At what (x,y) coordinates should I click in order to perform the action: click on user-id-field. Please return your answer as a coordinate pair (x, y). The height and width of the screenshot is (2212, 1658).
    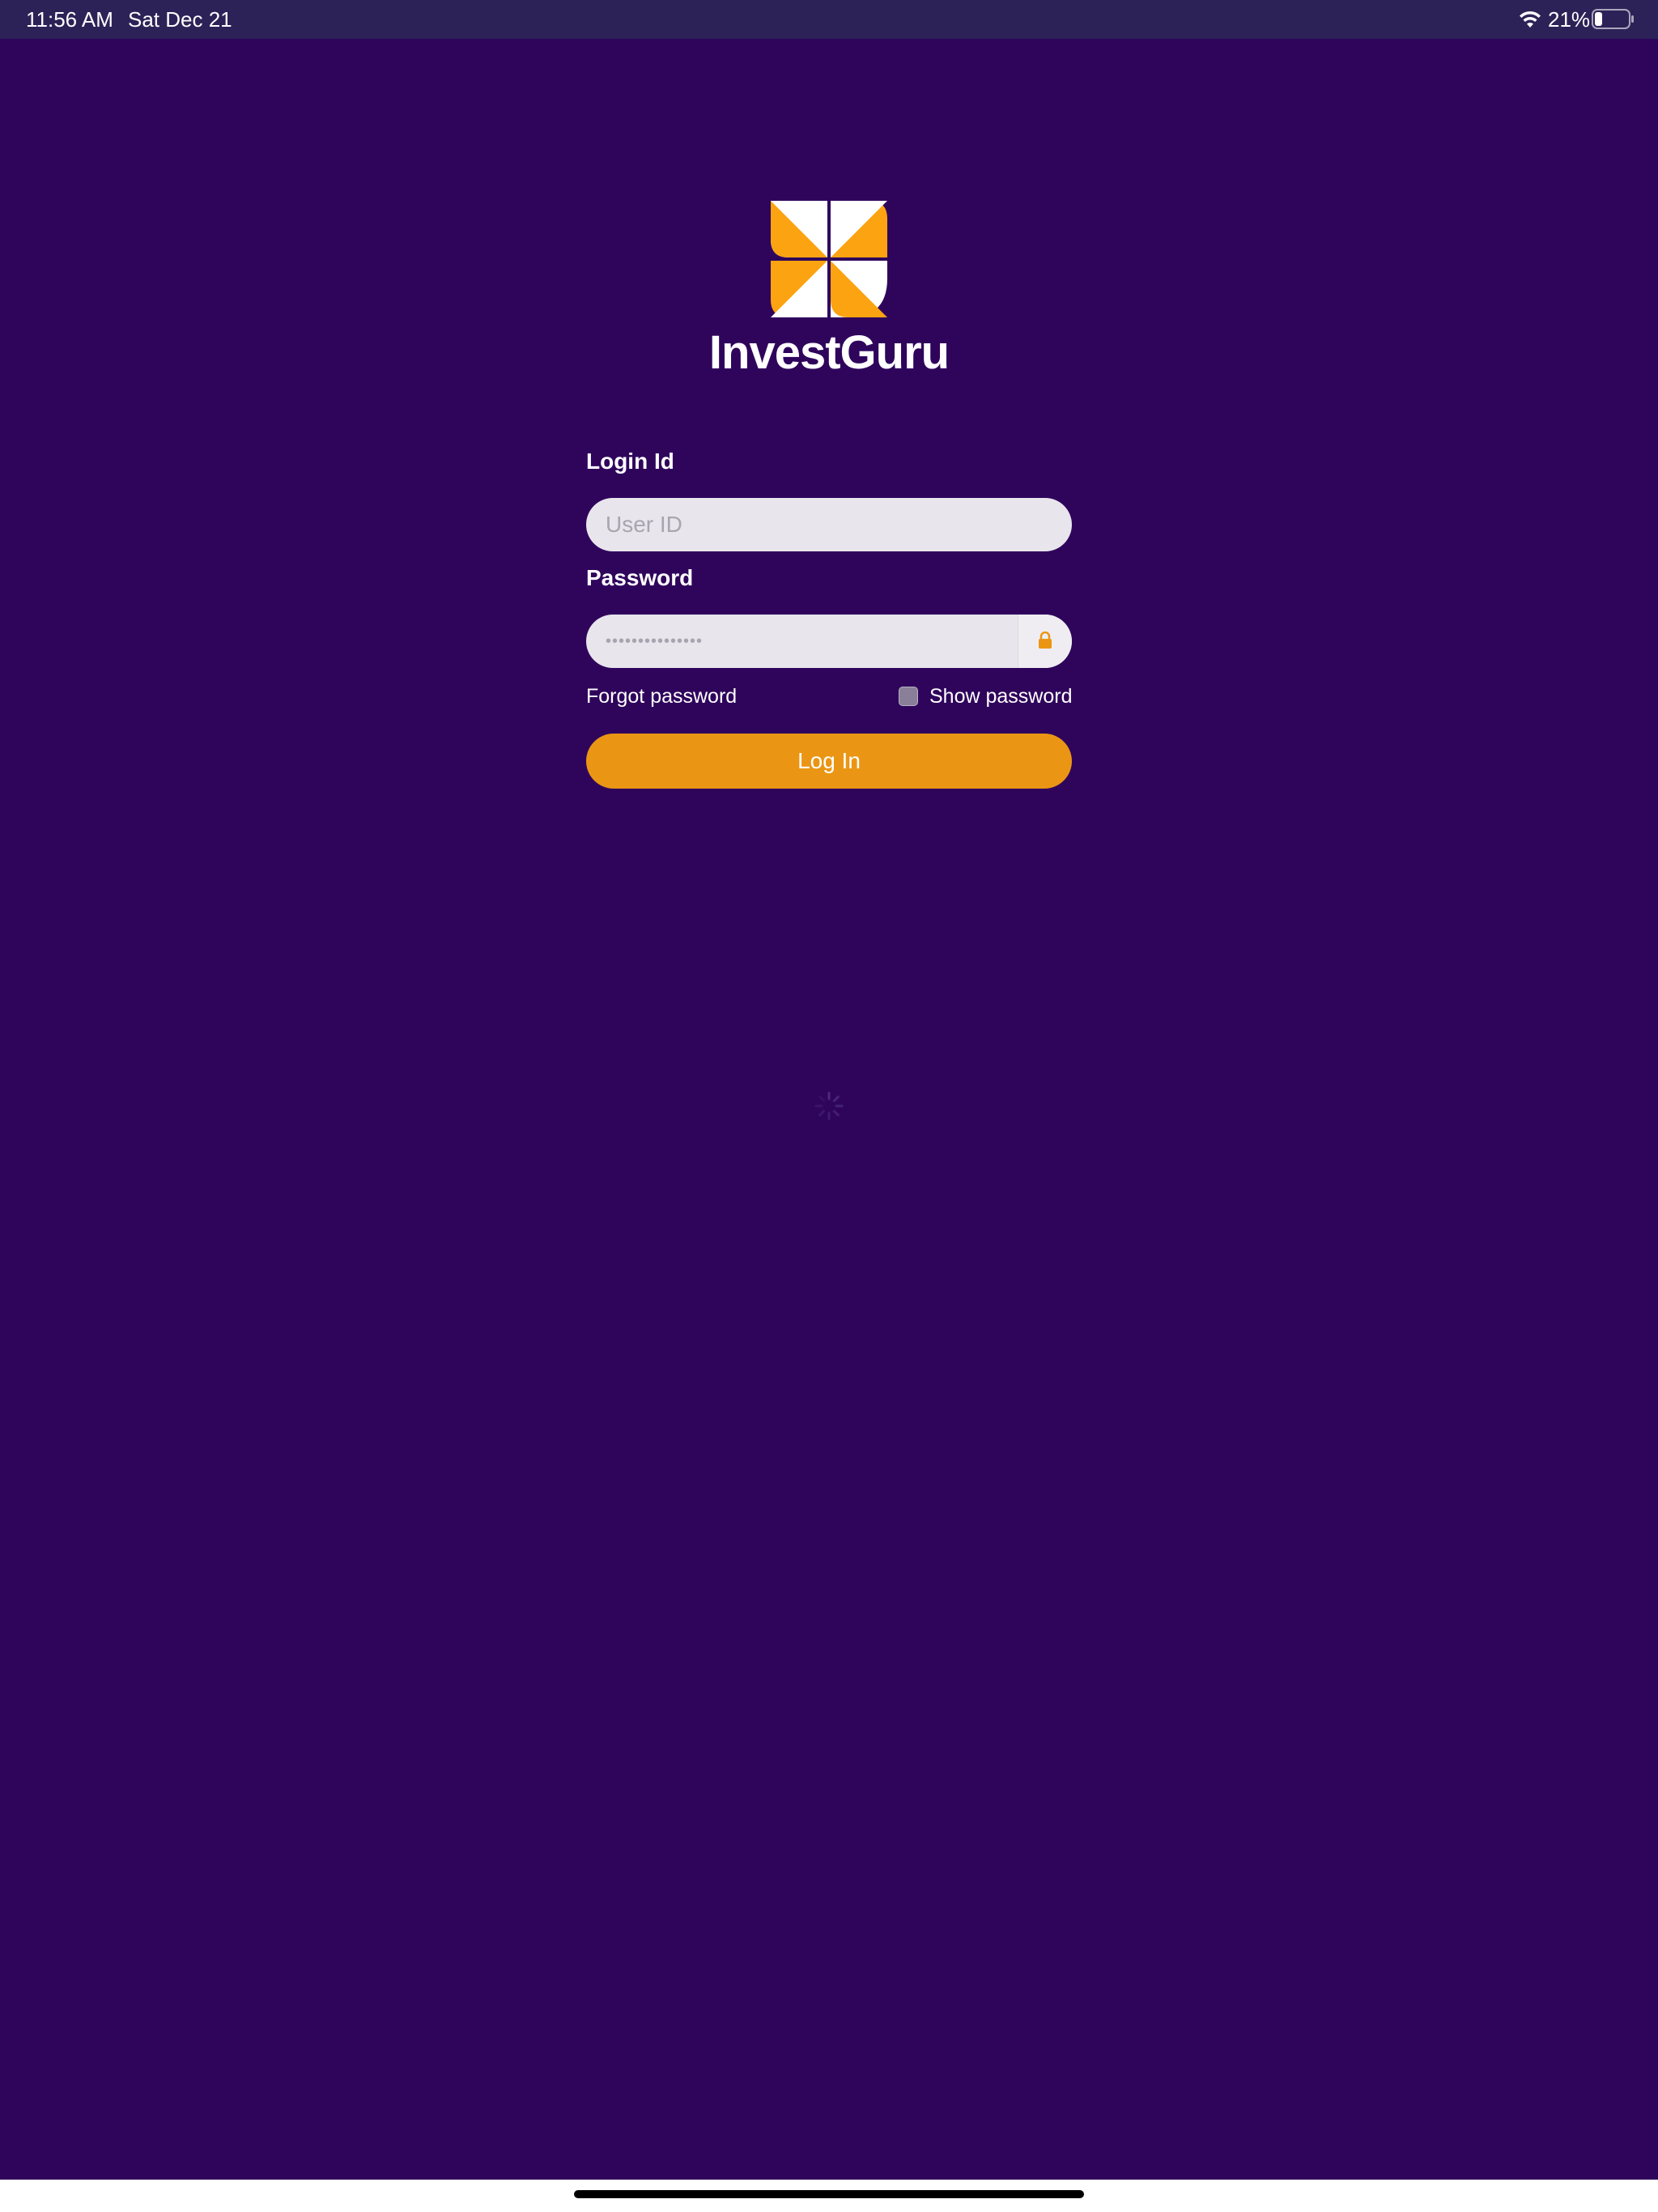
    Looking at the image, I should click on (829, 524).